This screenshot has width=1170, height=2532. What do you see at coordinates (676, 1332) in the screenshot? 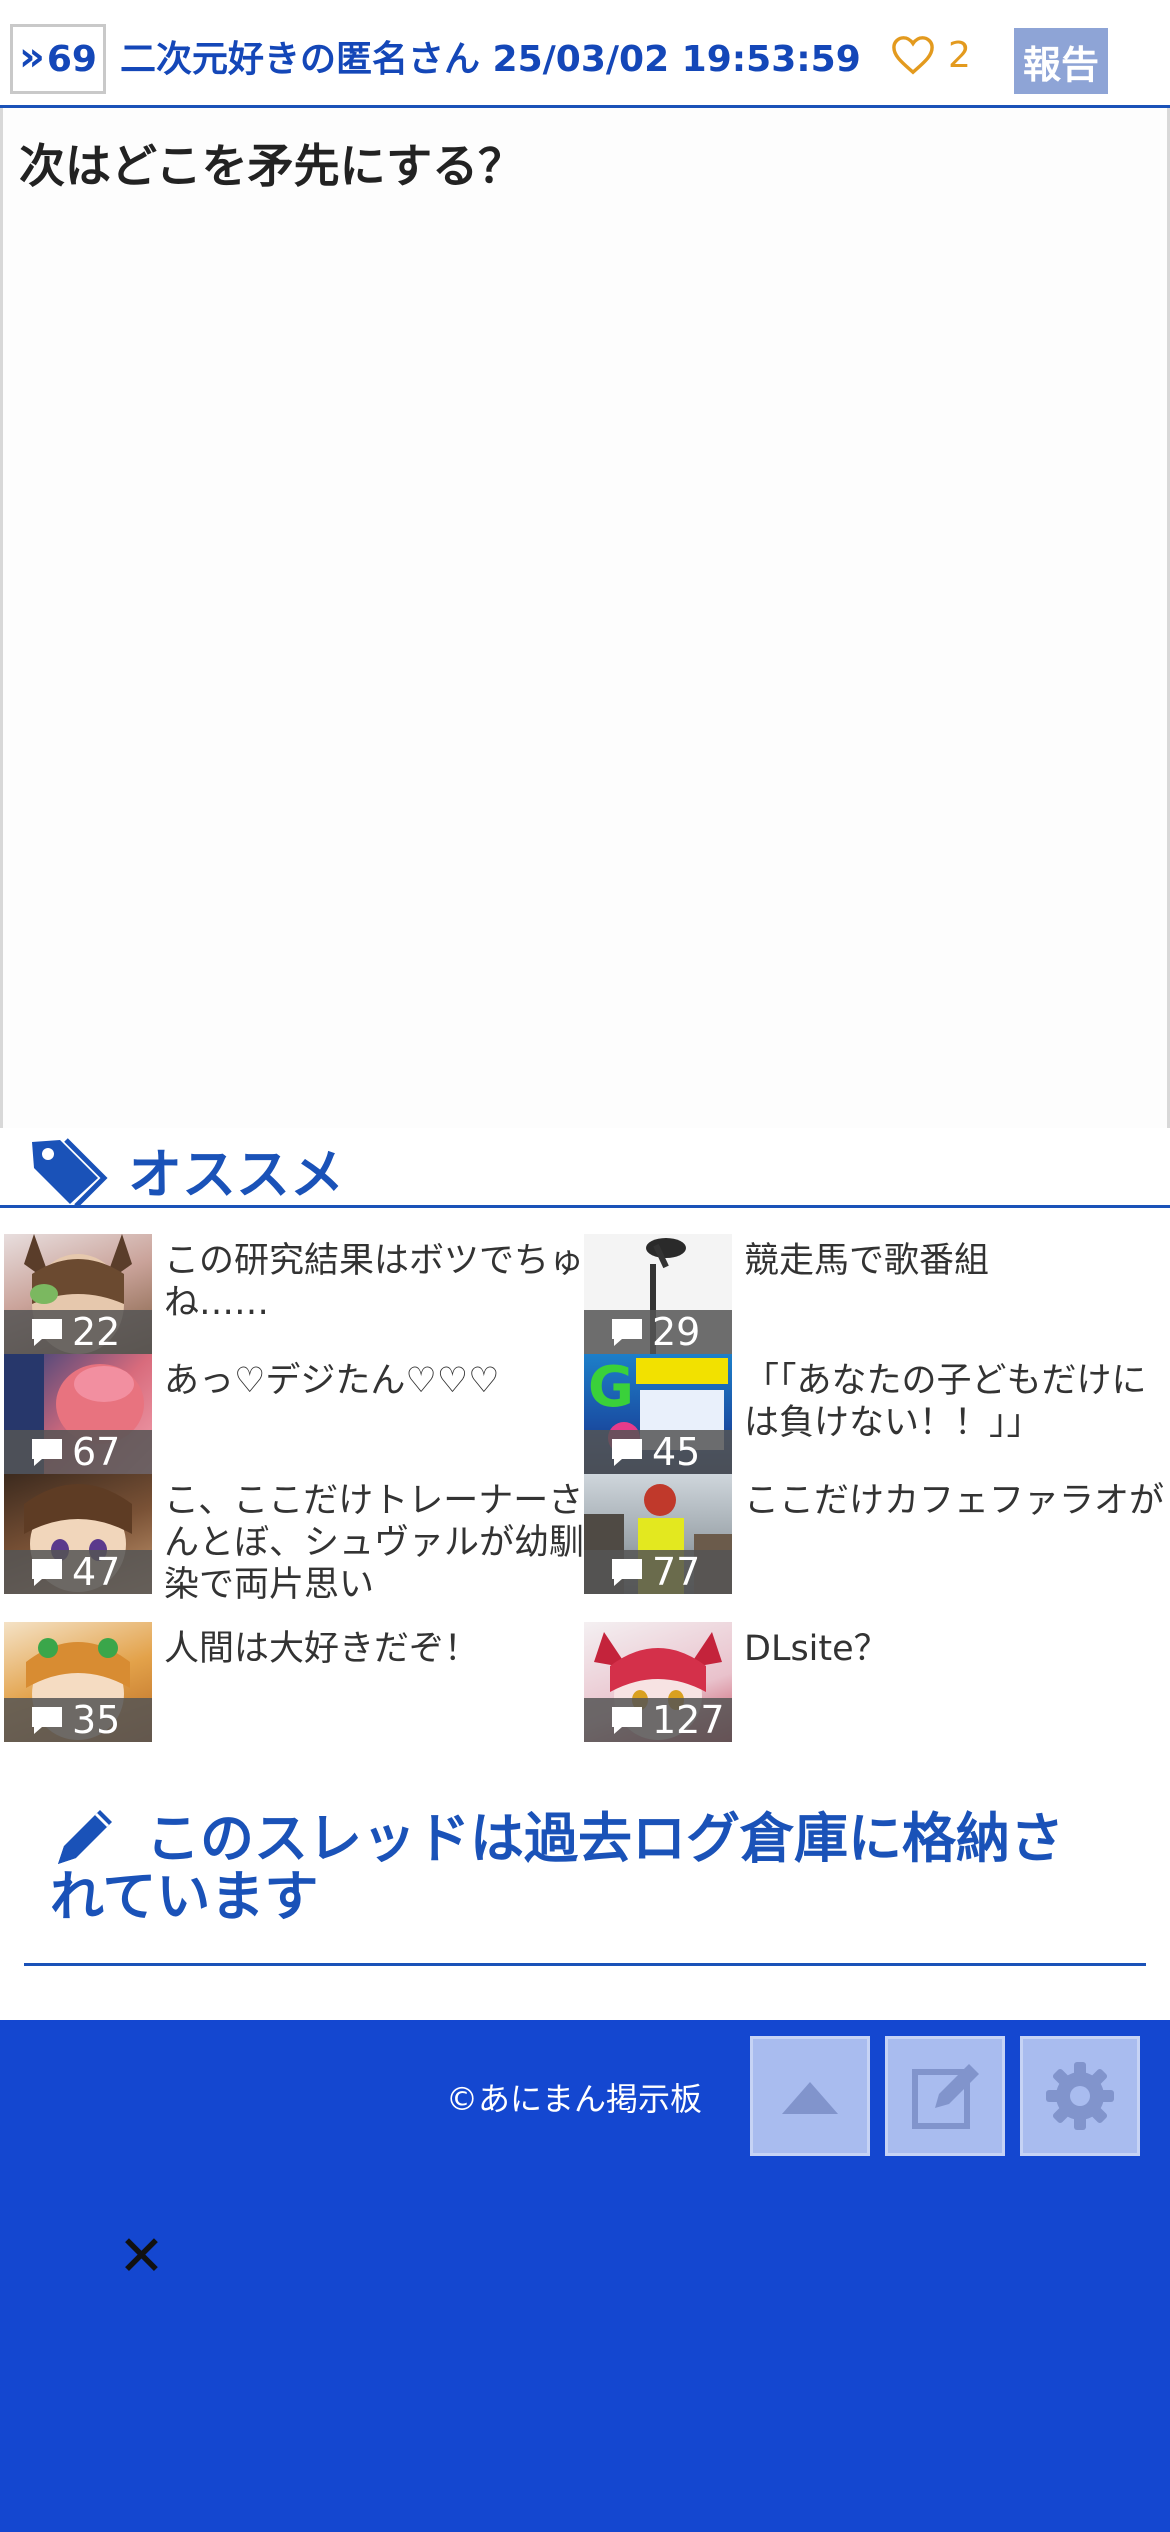
I see `comment-count: 29` at bounding box center [676, 1332].